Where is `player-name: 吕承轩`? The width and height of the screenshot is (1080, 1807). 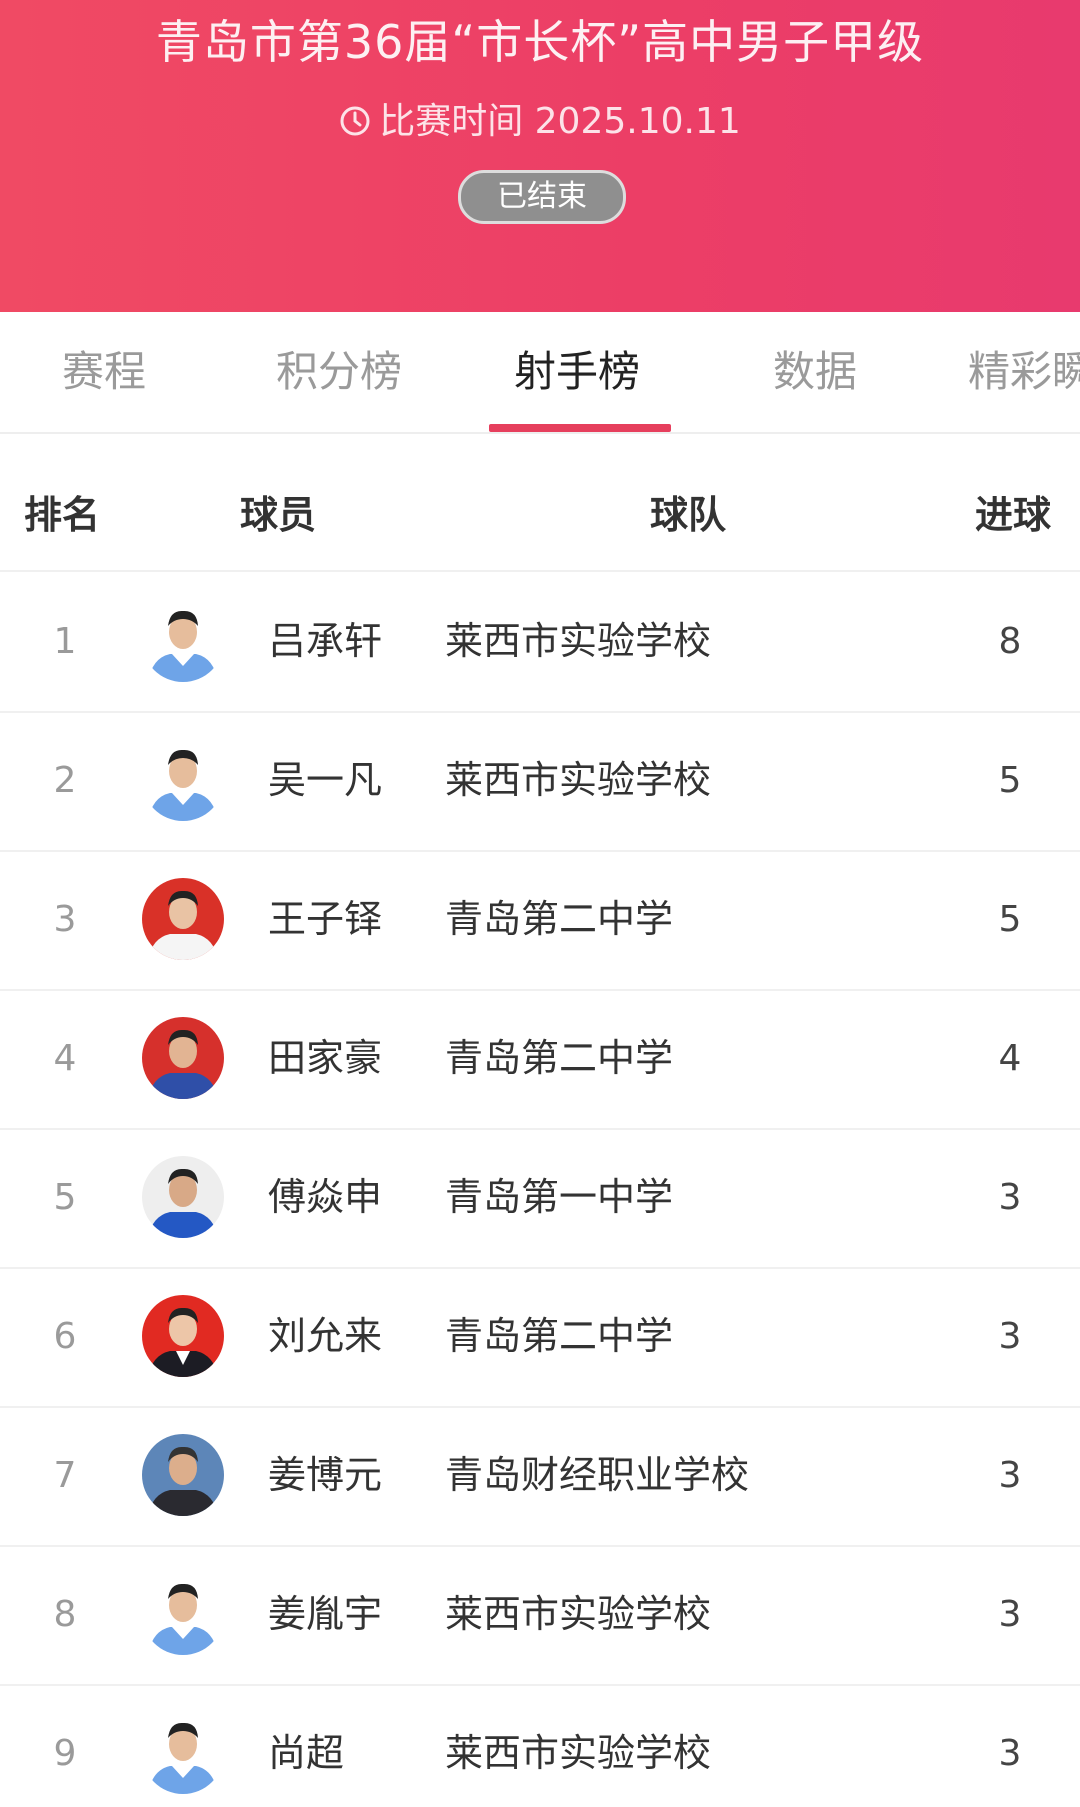 player-name: 吕承轩 is located at coordinates (325, 641).